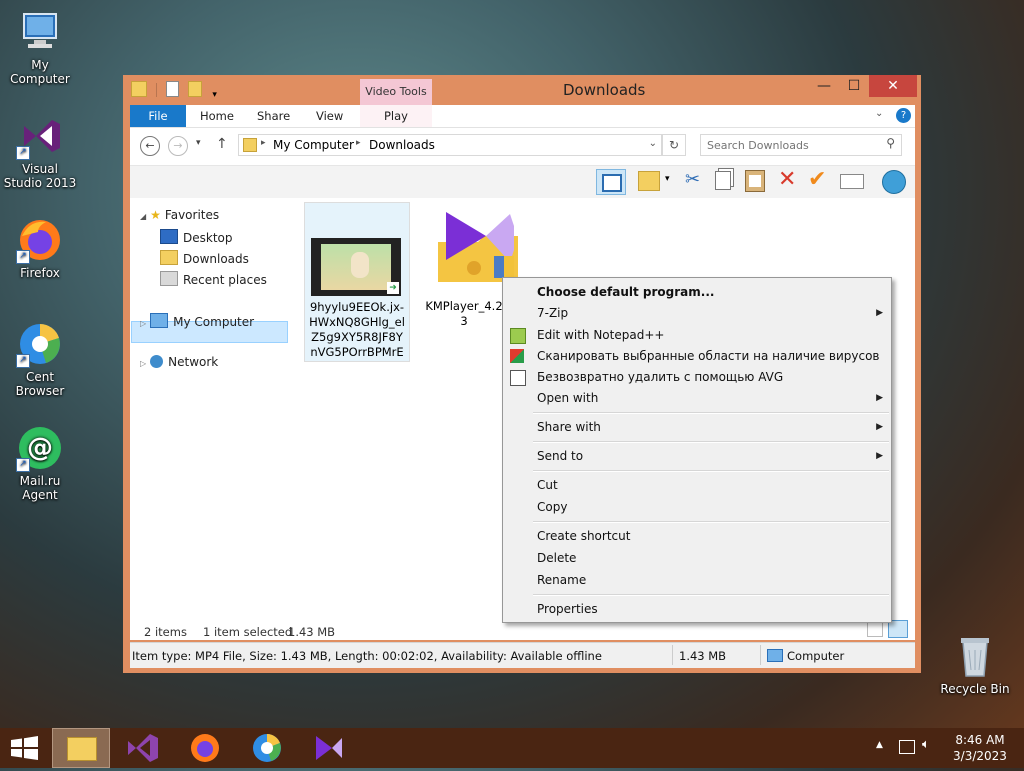 The width and height of the screenshot is (1024, 771). Describe the element at coordinates (824, 86) in the screenshot. I see `minimize-button: —` at that location.